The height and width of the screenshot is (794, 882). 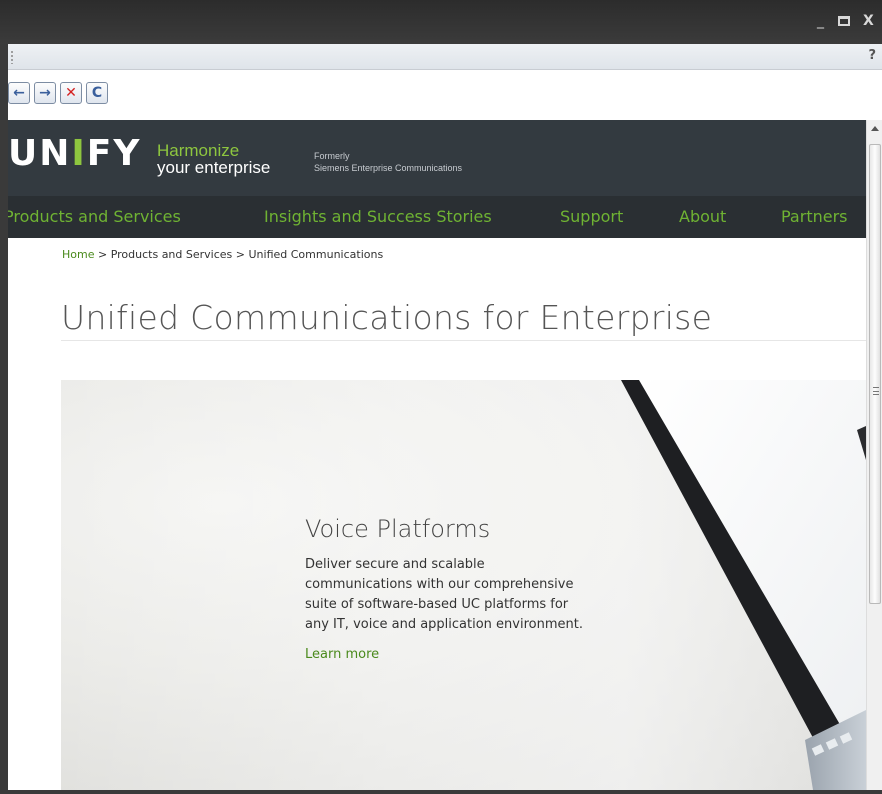 What do you see at coordinates (875, 374) in the screenshot?
I see `scrollbar-thumb` at bounding box center [875, 374].